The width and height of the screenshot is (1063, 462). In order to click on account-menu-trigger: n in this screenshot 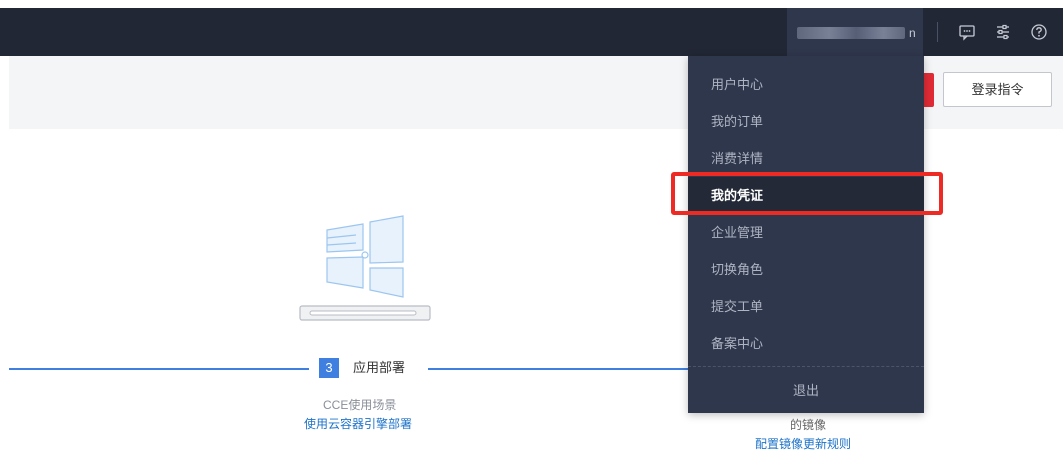, I will do `click(855, 32)`.